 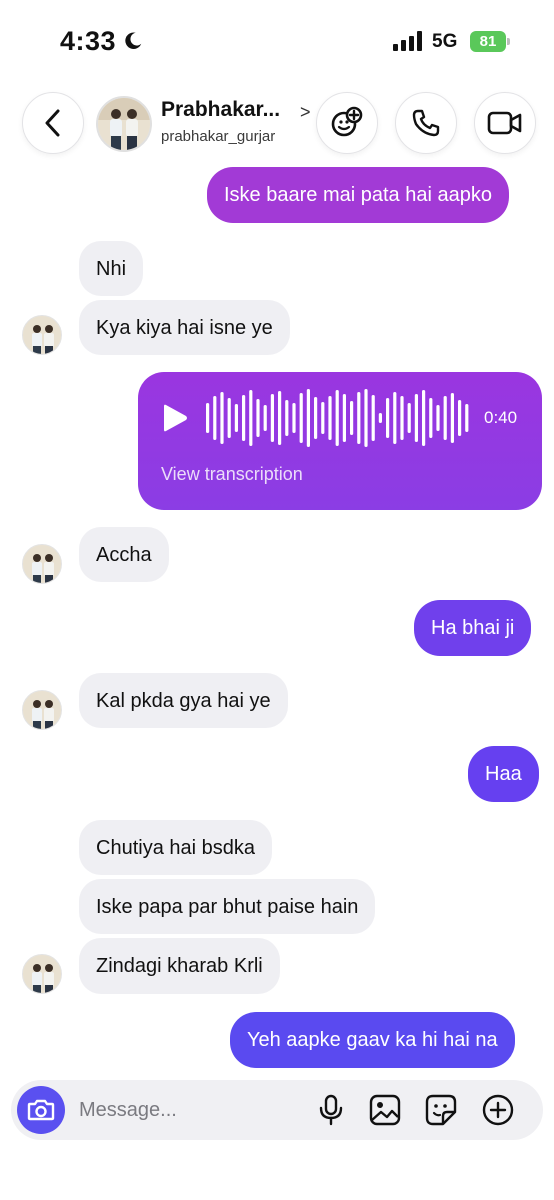 I want to click on signal-icon, so click(x=407, y=41).